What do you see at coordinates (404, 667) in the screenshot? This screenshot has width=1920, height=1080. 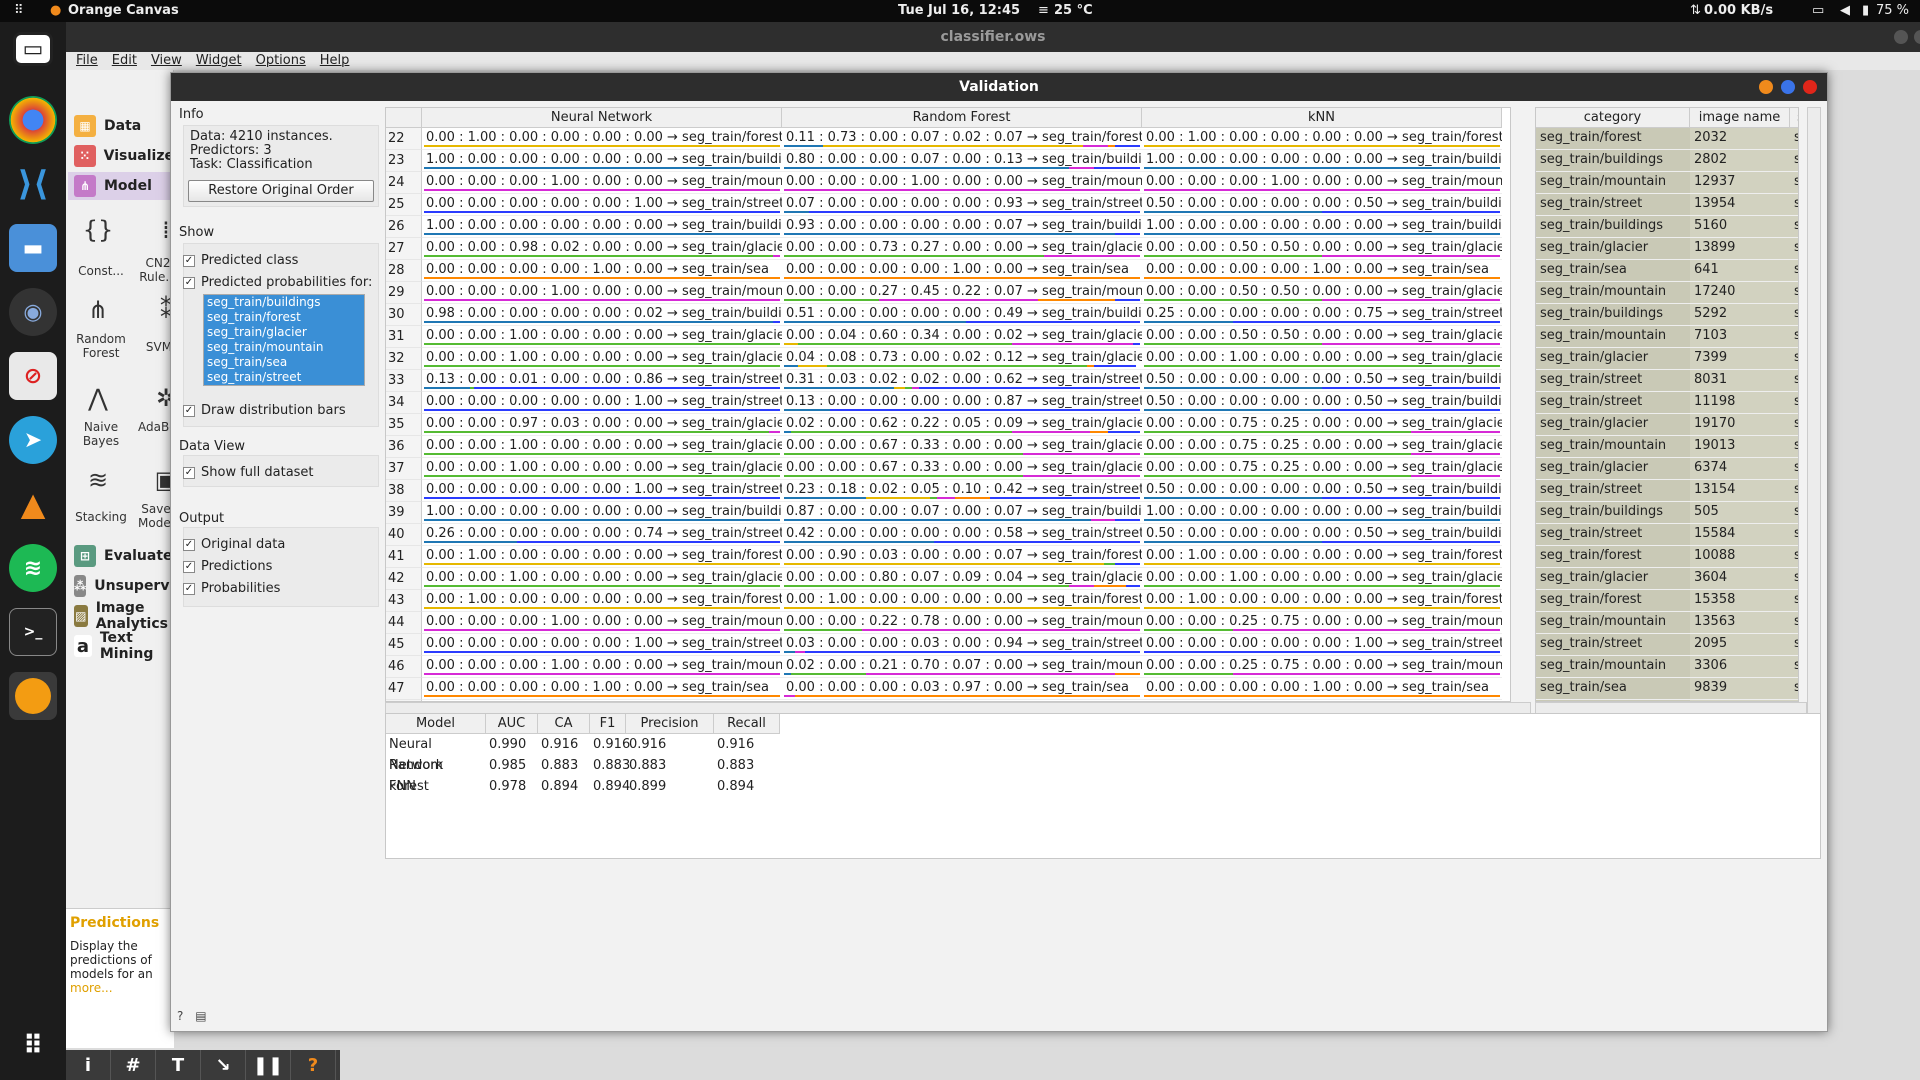 I see `row-number: 46` at bounding box center [404, 667].